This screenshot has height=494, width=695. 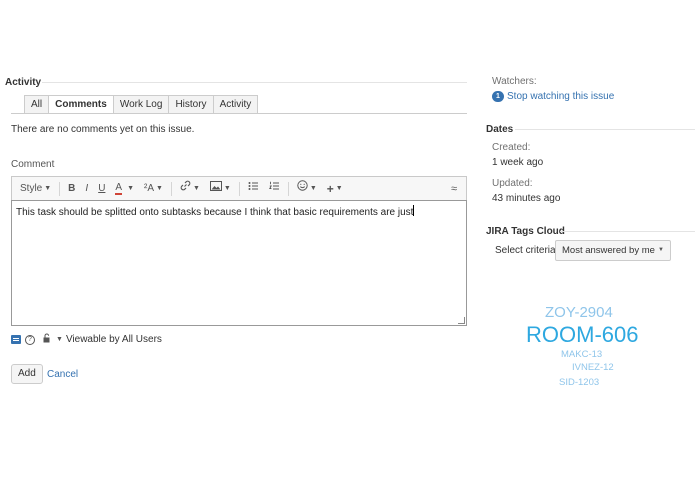 I want to click on activity-divider, so click(x=254, y=82).